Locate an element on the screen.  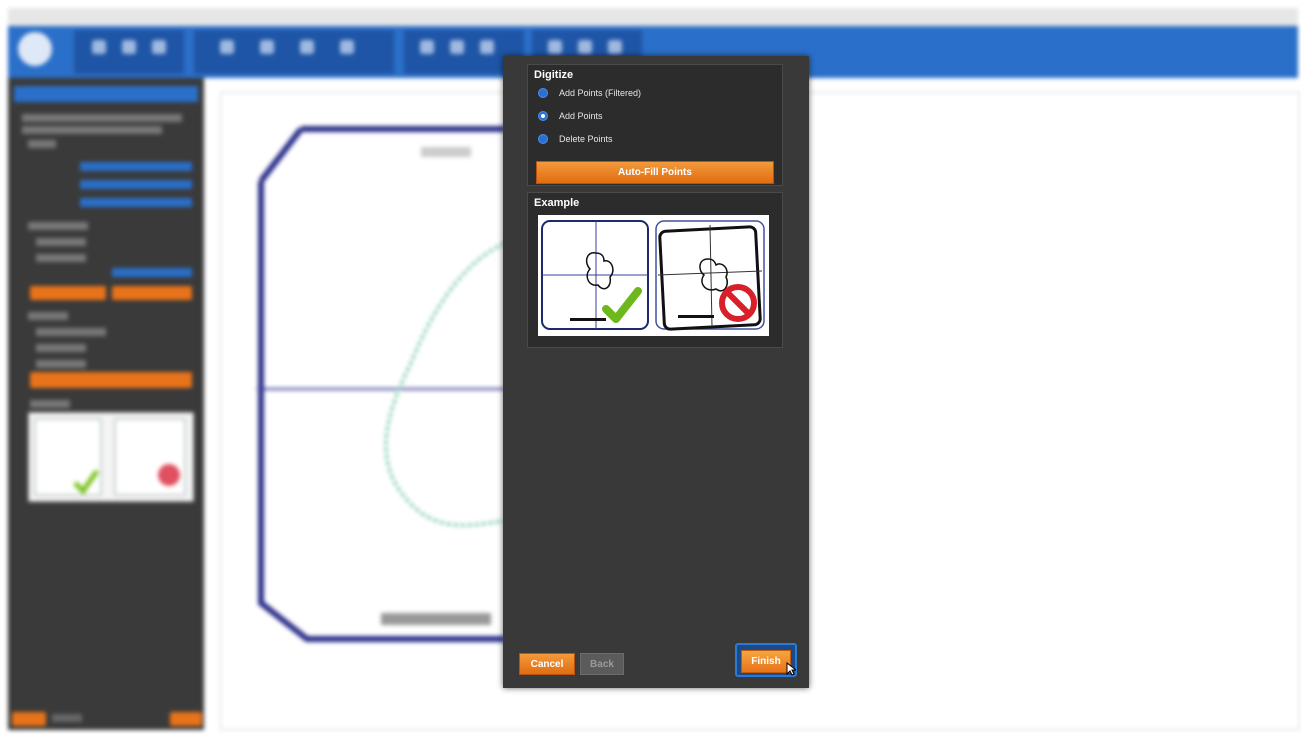
radio-label: Add Points is located at coordinates (581, 116).